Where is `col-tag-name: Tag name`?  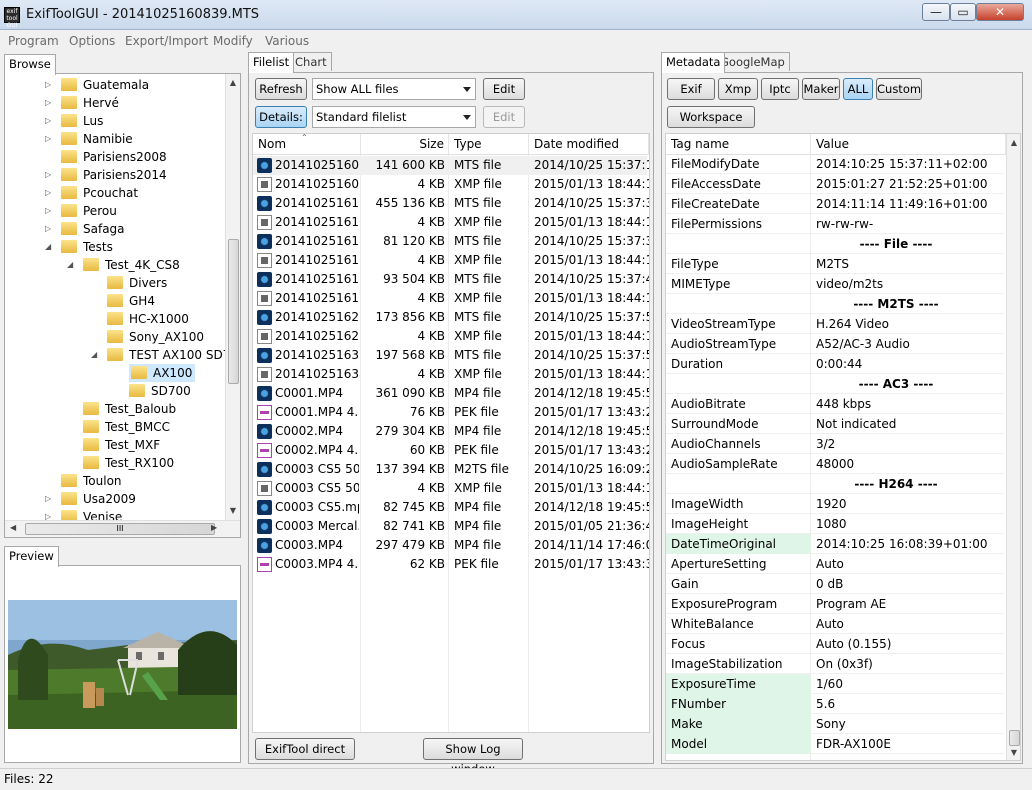
col-tag-name: Tag name is located at coordinates (738, 144).